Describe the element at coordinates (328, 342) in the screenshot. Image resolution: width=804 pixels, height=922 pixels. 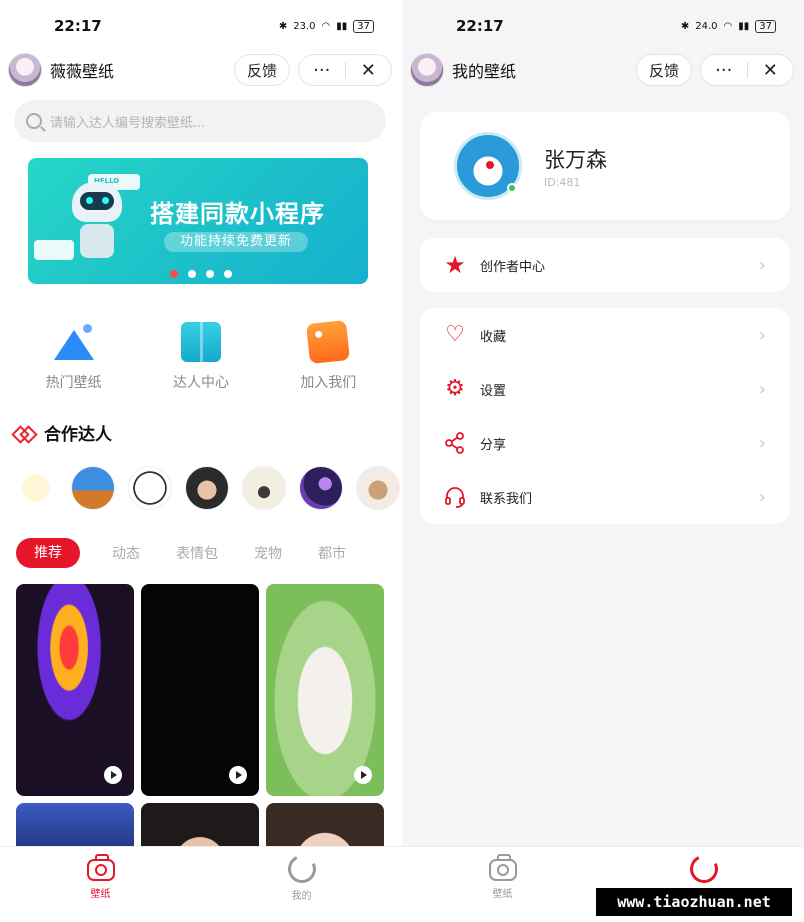
I see `tag-icon` at that location.